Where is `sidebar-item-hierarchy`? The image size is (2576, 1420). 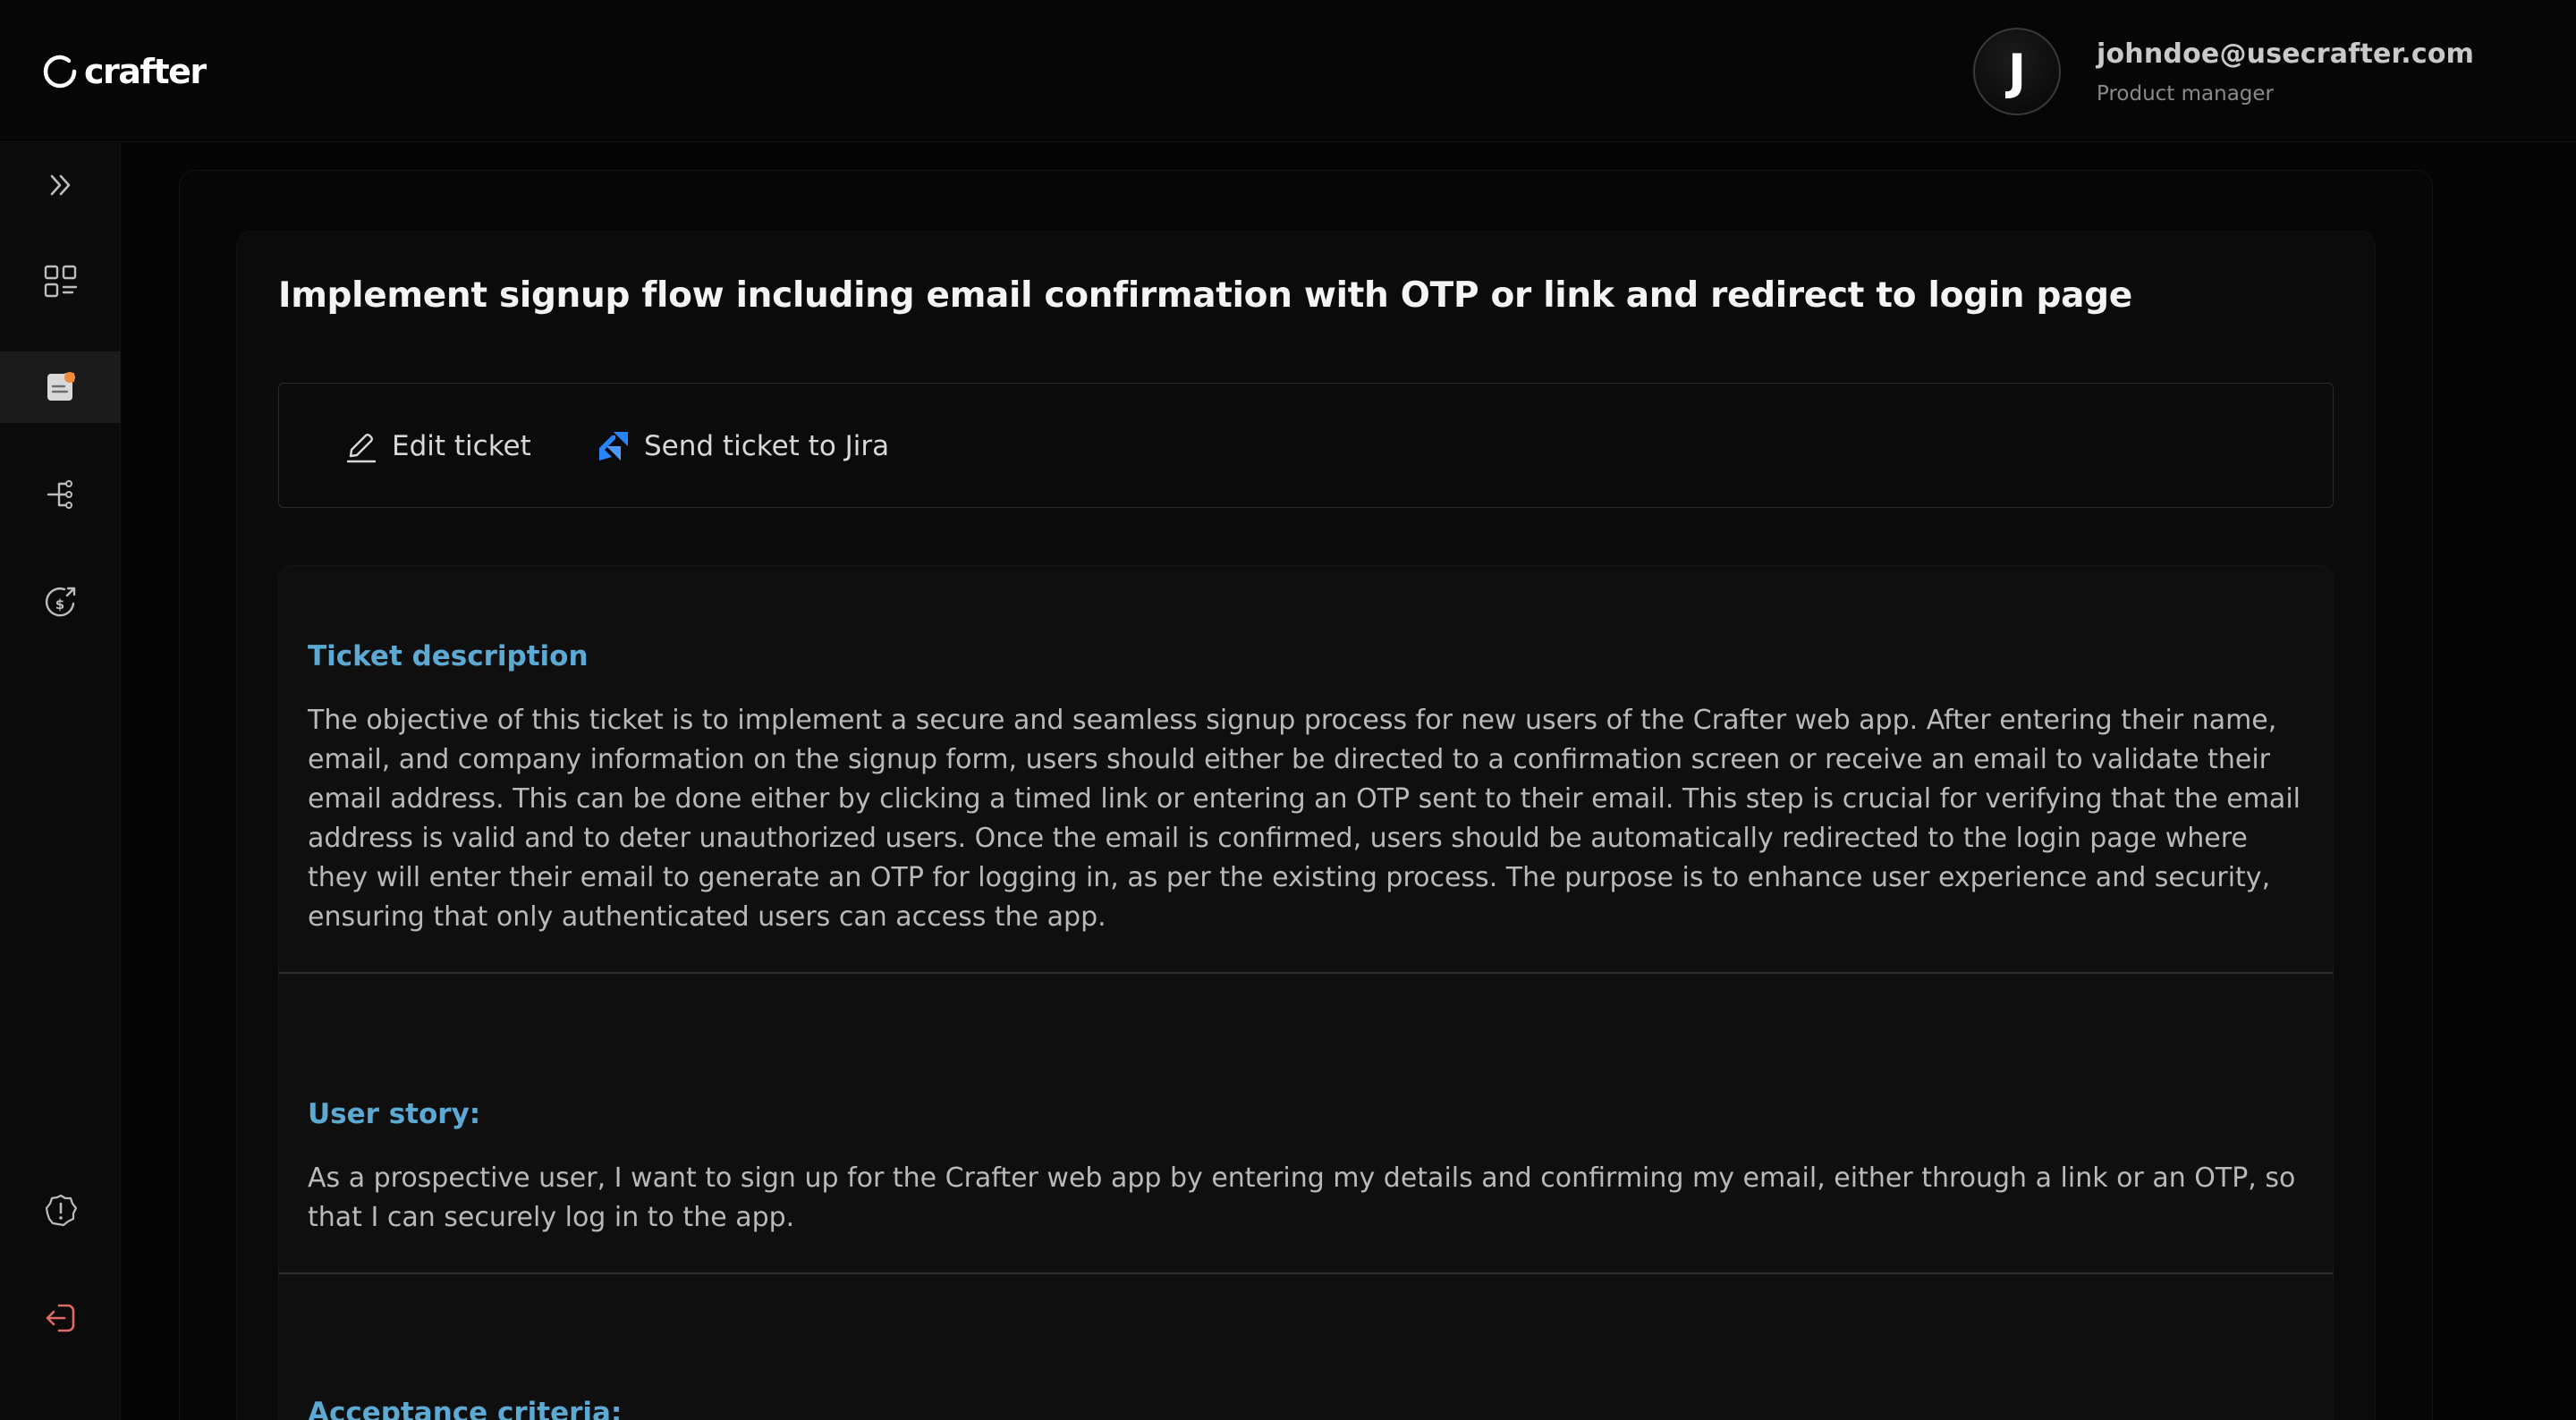
sidebar-item-hierarchy is located at coordinates (60, 495).